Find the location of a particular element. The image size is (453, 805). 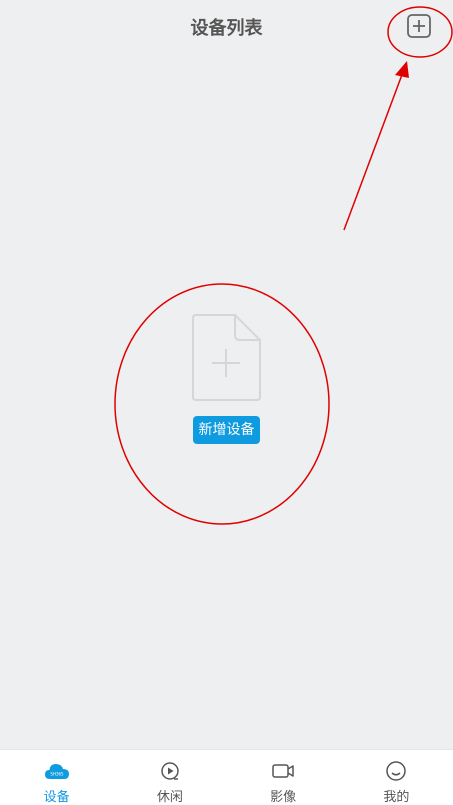

tab-devices: SH365 设备 is located at coordinates (56, 777).